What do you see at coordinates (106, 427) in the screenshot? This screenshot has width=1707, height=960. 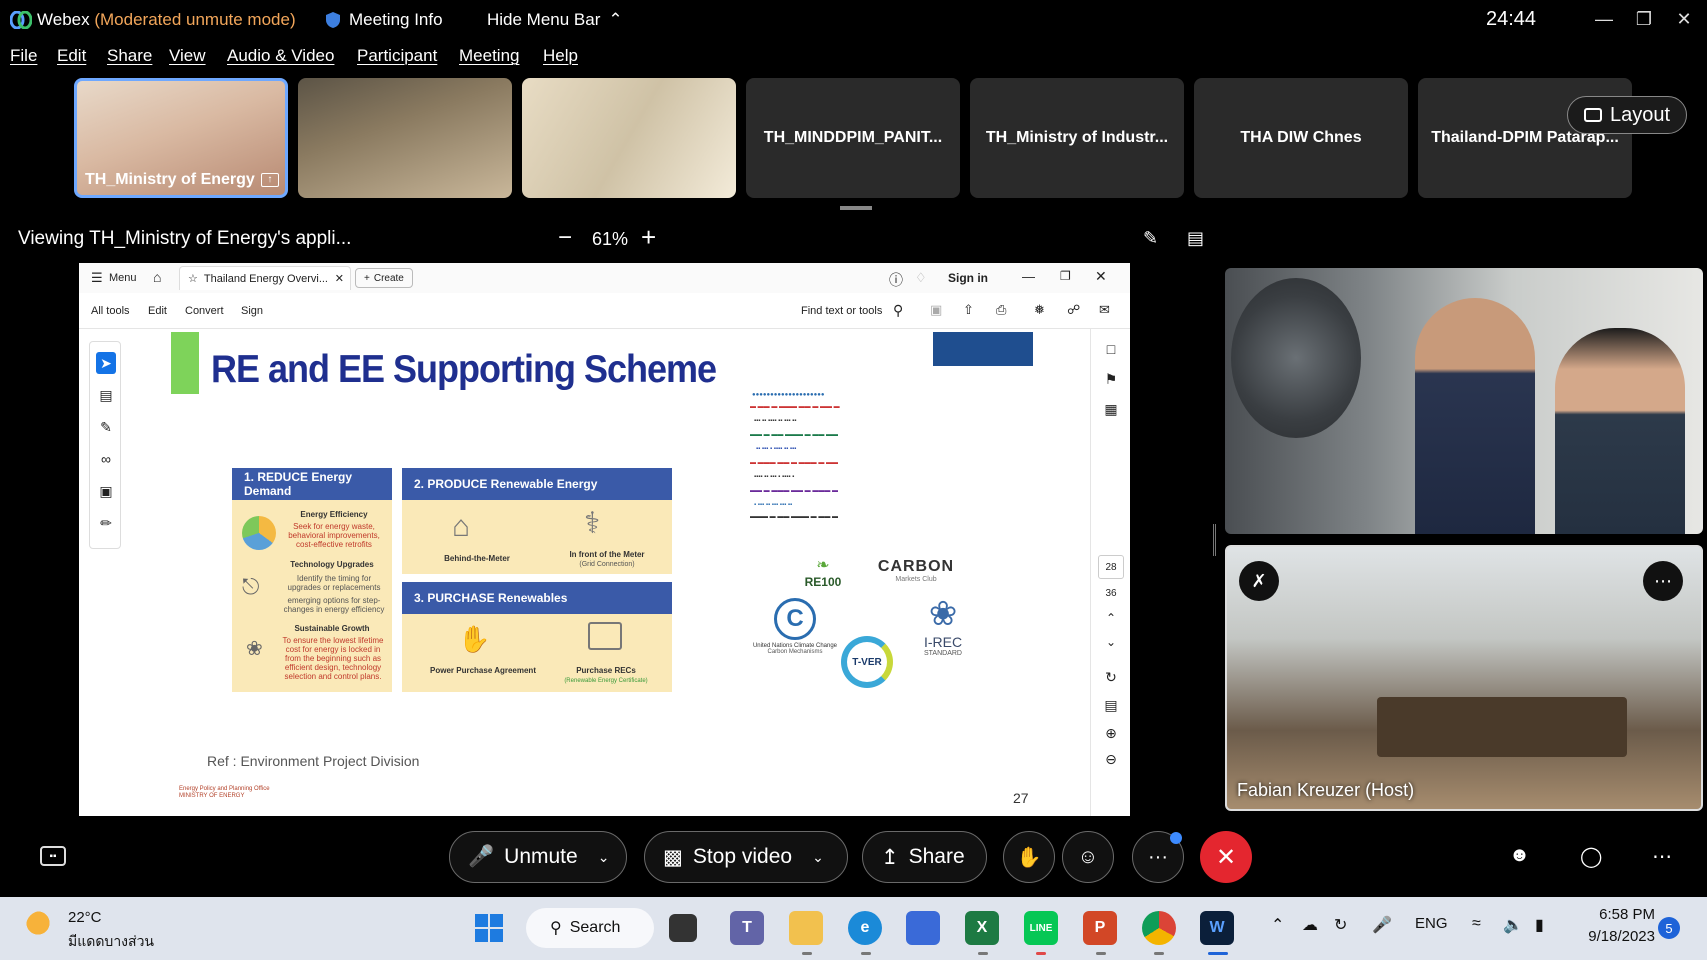 I see `highlight-tool-icon: ✎` at bounding box center [106, 427].